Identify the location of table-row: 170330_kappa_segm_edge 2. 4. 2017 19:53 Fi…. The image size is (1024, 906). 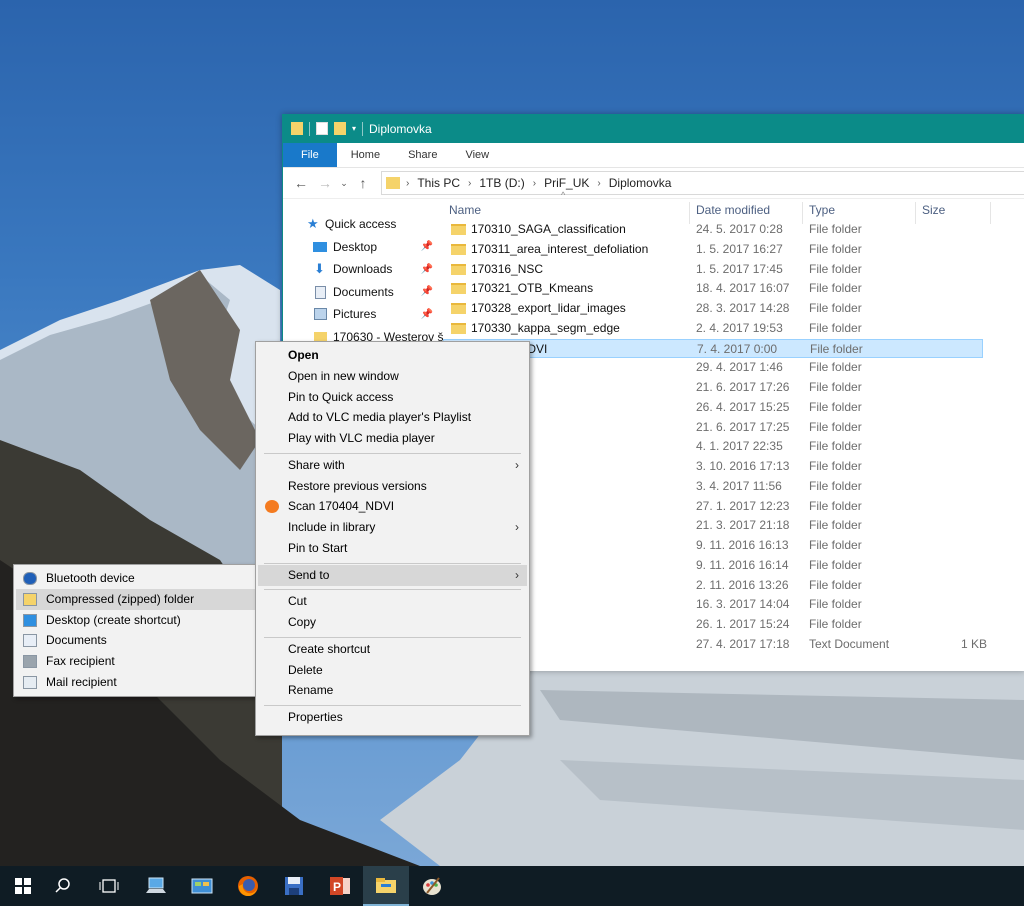
(713, 329).